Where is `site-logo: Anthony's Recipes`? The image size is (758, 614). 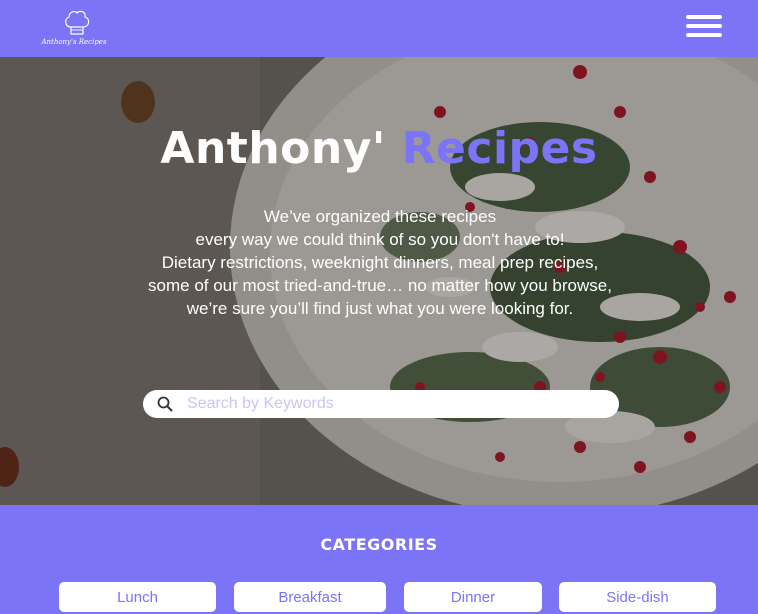
site-logo: Anthony's Recipes is located at coordinates (74, 31).